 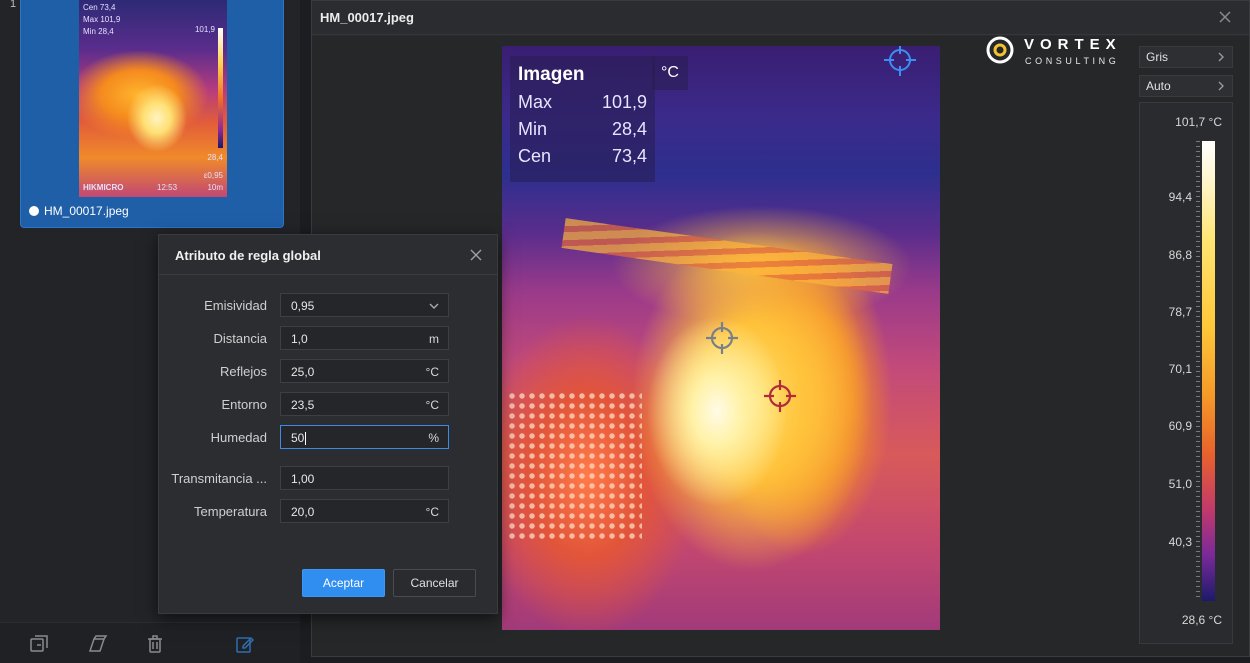 What do you see at coordinates (243, 371) in the screenshot?
I see `reflections-label: Reflejos` at bounding box center [243, 371].